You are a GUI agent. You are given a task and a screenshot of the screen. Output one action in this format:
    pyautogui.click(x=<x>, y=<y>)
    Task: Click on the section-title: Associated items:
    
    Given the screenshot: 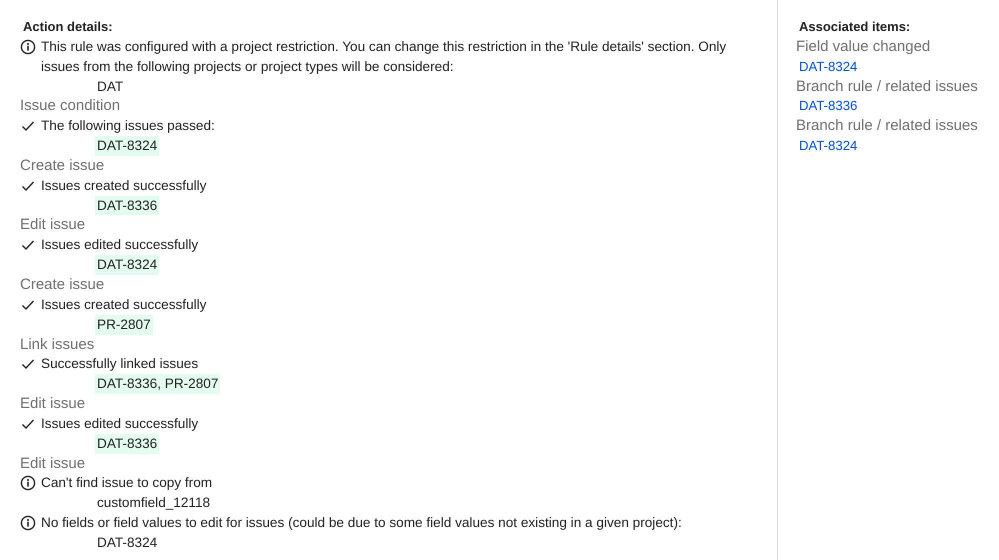 What is the action you would take?
    pyautogui.click(x=855, y=27)
    